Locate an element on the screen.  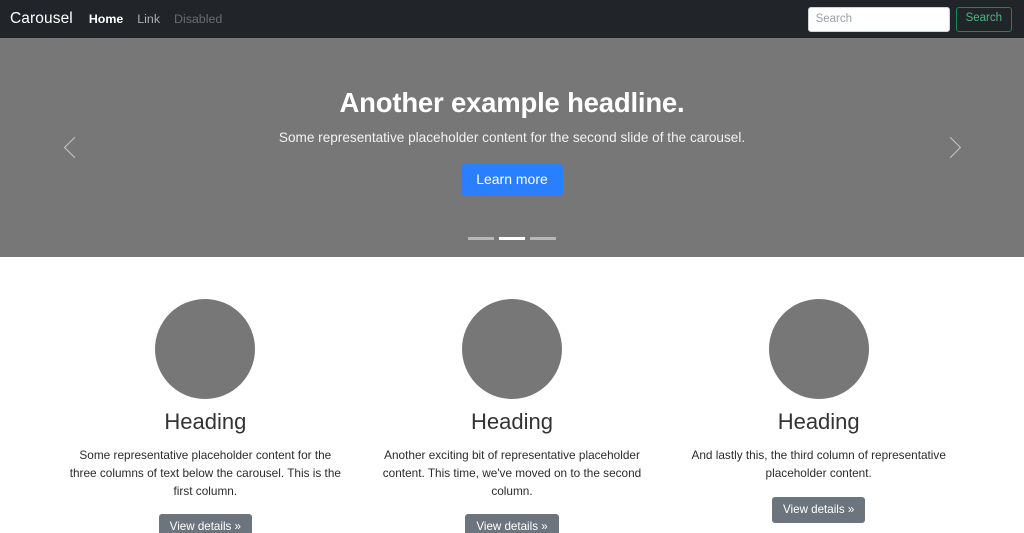
navbar-search-form: Search is located at coordinates (909, 19).